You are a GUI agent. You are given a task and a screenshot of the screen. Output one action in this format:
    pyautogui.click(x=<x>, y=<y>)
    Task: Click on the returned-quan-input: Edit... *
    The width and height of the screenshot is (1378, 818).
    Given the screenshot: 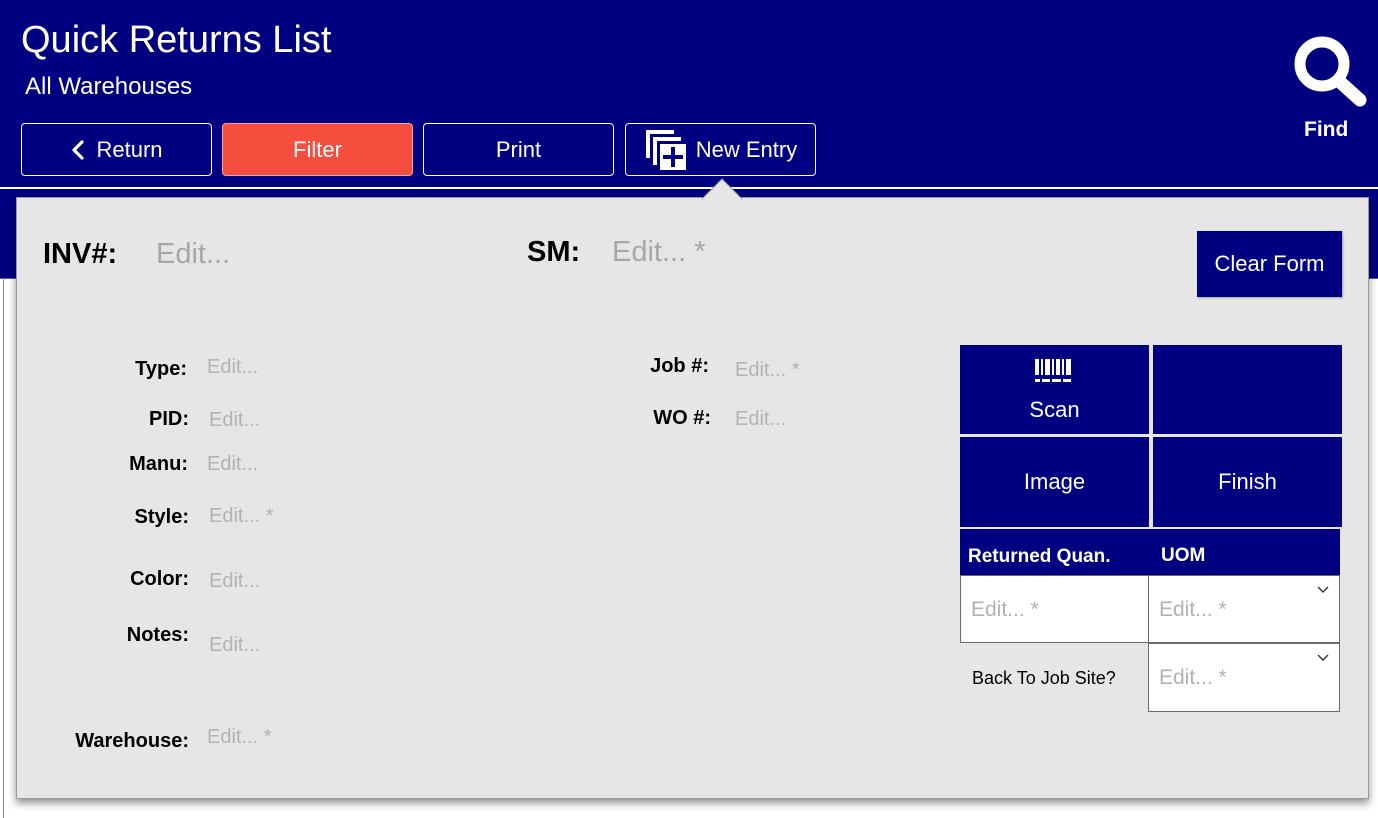 What is the action you would take?
    pyautogui.click(x=1054, y=609)
    